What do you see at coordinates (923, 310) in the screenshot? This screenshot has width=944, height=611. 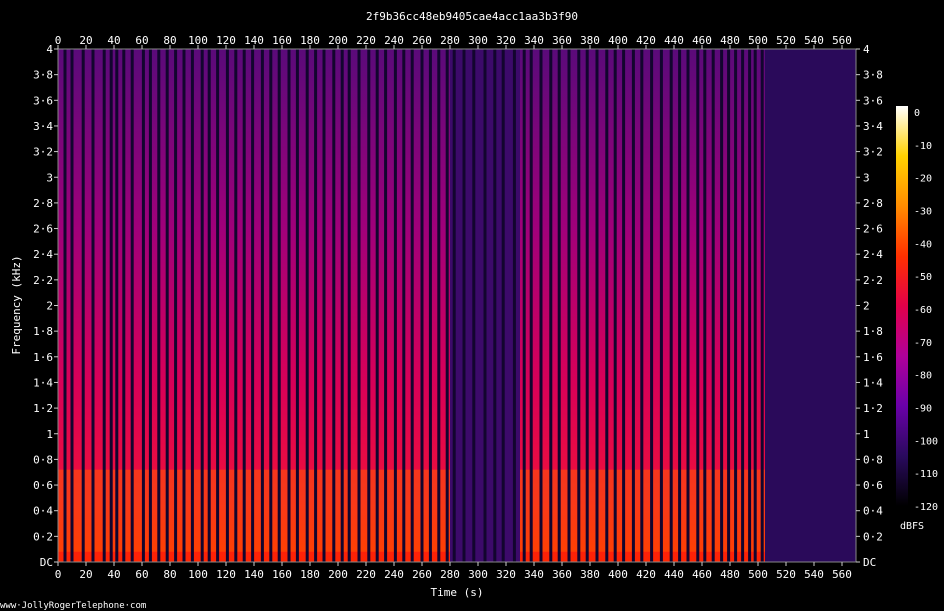 I see `colorbar-tick-label: -60` at bounding box center [923, 310].